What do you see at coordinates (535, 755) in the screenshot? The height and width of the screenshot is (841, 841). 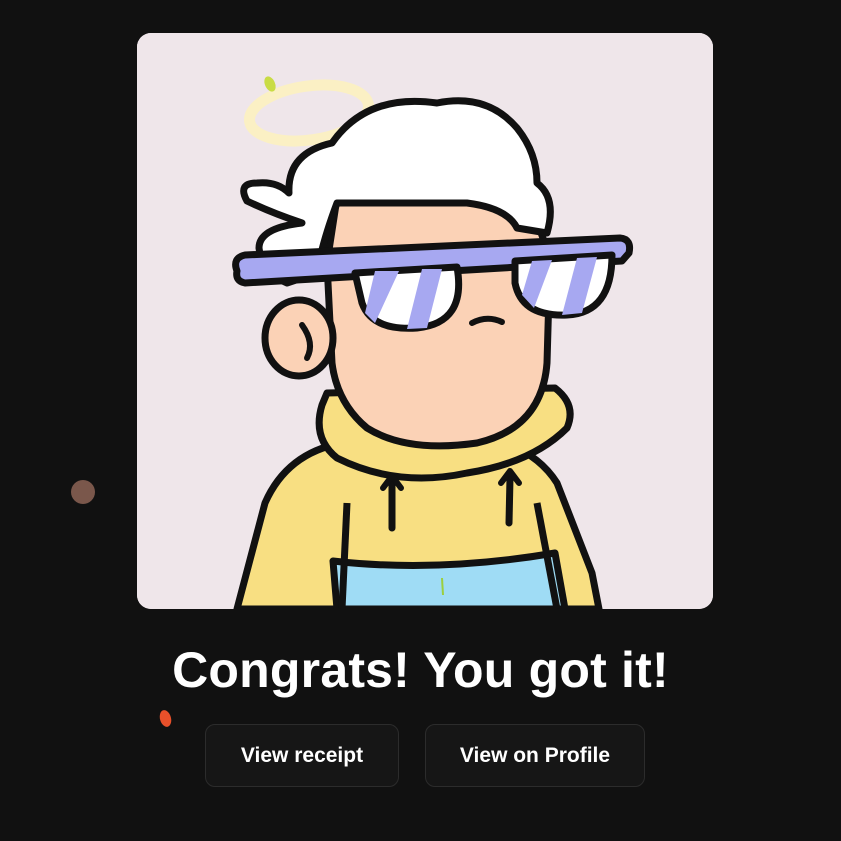 I see `view-on-profile-button: View on Profile` at bounding box center [535, 755].